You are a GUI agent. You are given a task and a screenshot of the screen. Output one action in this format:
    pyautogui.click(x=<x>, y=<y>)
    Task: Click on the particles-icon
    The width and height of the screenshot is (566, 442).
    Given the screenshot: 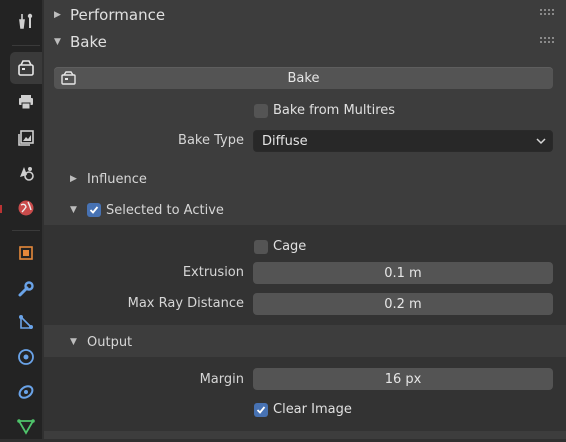 What is the action you would take?
    pyautogui.click(x=26, y=322)
    